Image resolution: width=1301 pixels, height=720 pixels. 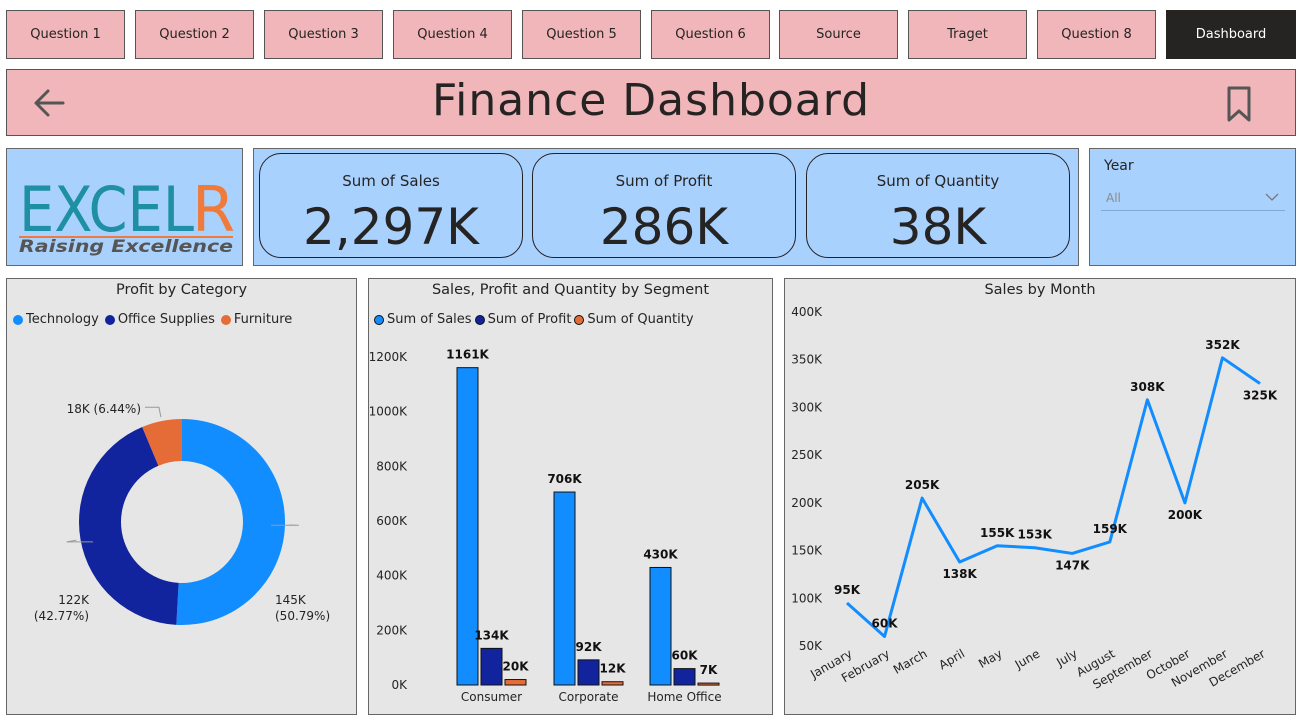 I want to click on x-tick-label: Corporate, so click(x=589, y=697).